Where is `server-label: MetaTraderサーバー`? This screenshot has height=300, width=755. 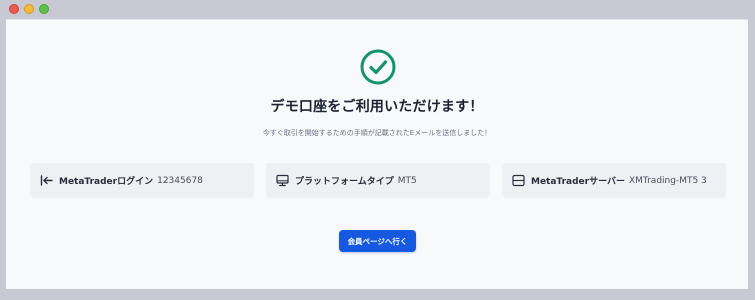
server-label: MetaTraderサーバー is located at coordinates (578, 182).